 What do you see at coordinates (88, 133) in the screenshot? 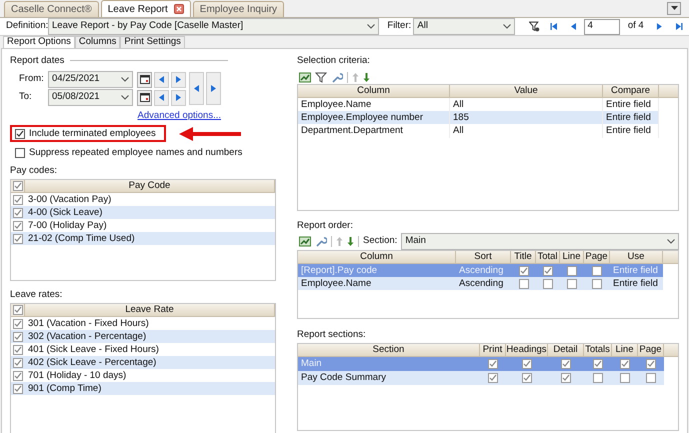
I see `highlight-frame: Include terminated employees` at bounding box center [88, 133].